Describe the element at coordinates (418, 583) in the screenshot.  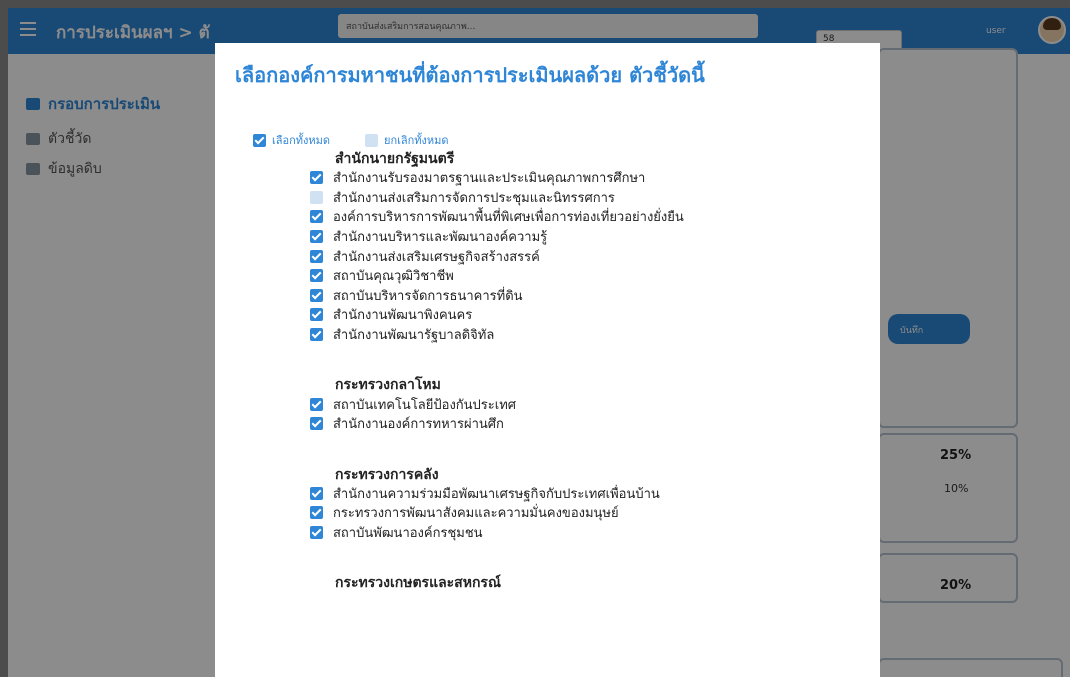
I see `group-heading: กระทรวงเกษตรและสหกรณ์` at that location.